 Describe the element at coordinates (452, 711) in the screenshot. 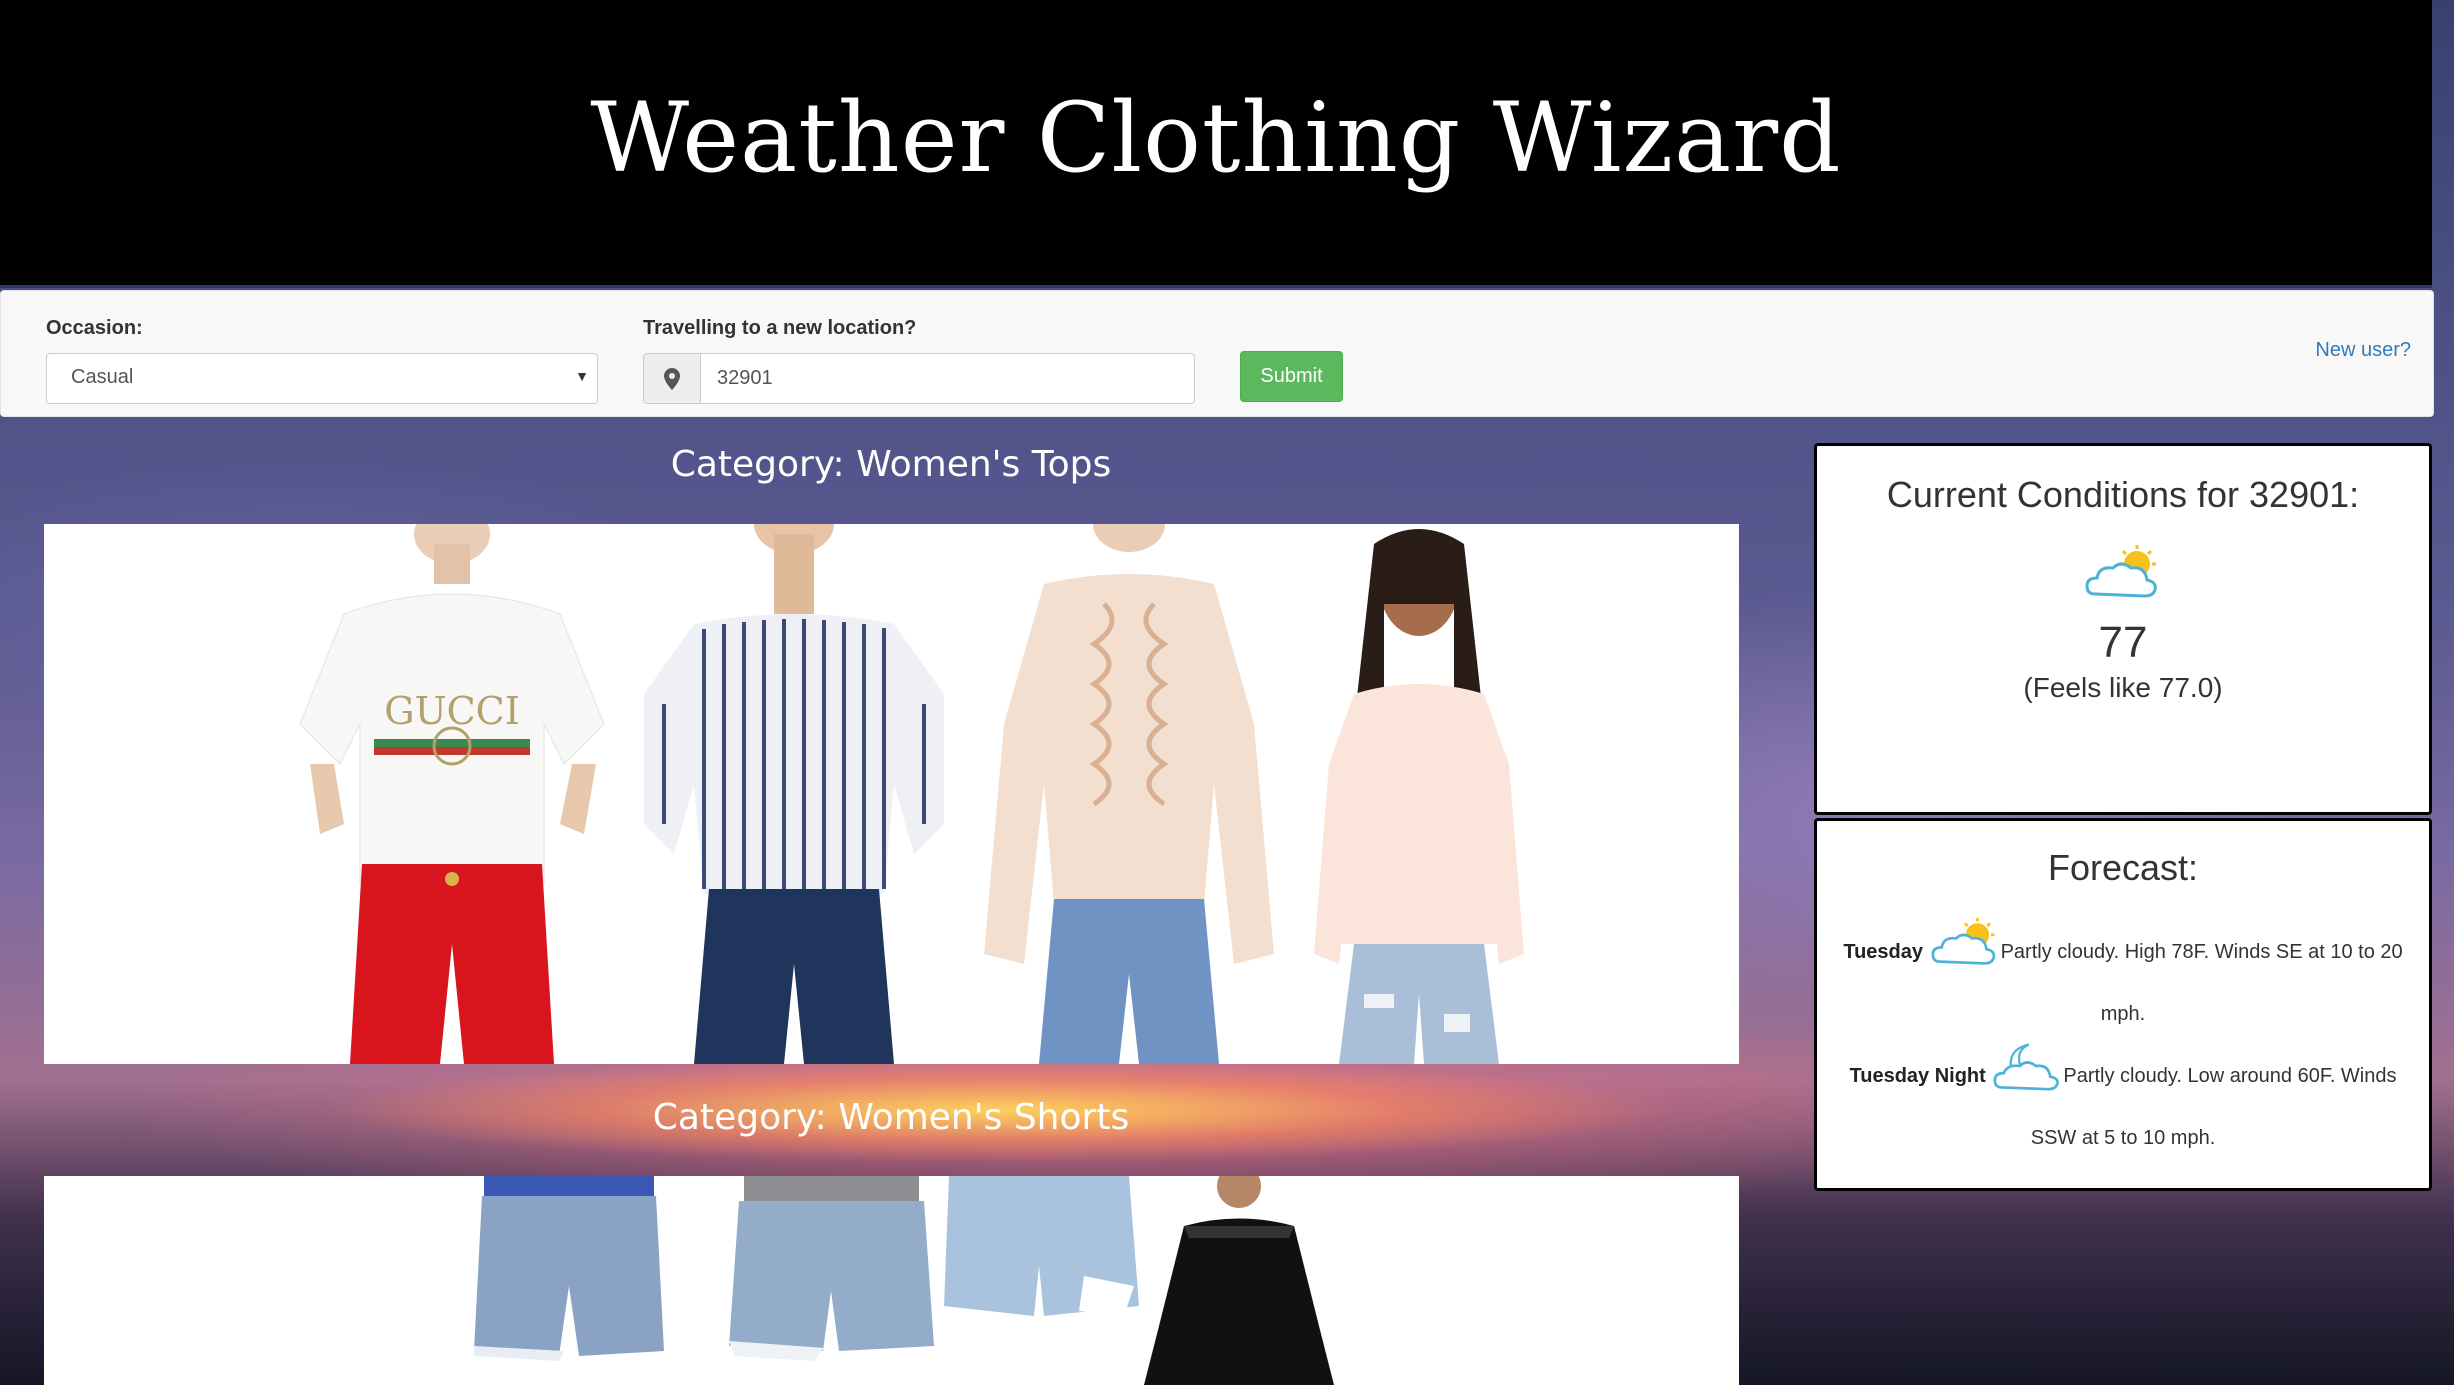

I see `svg-text: GUCCI` at that location.